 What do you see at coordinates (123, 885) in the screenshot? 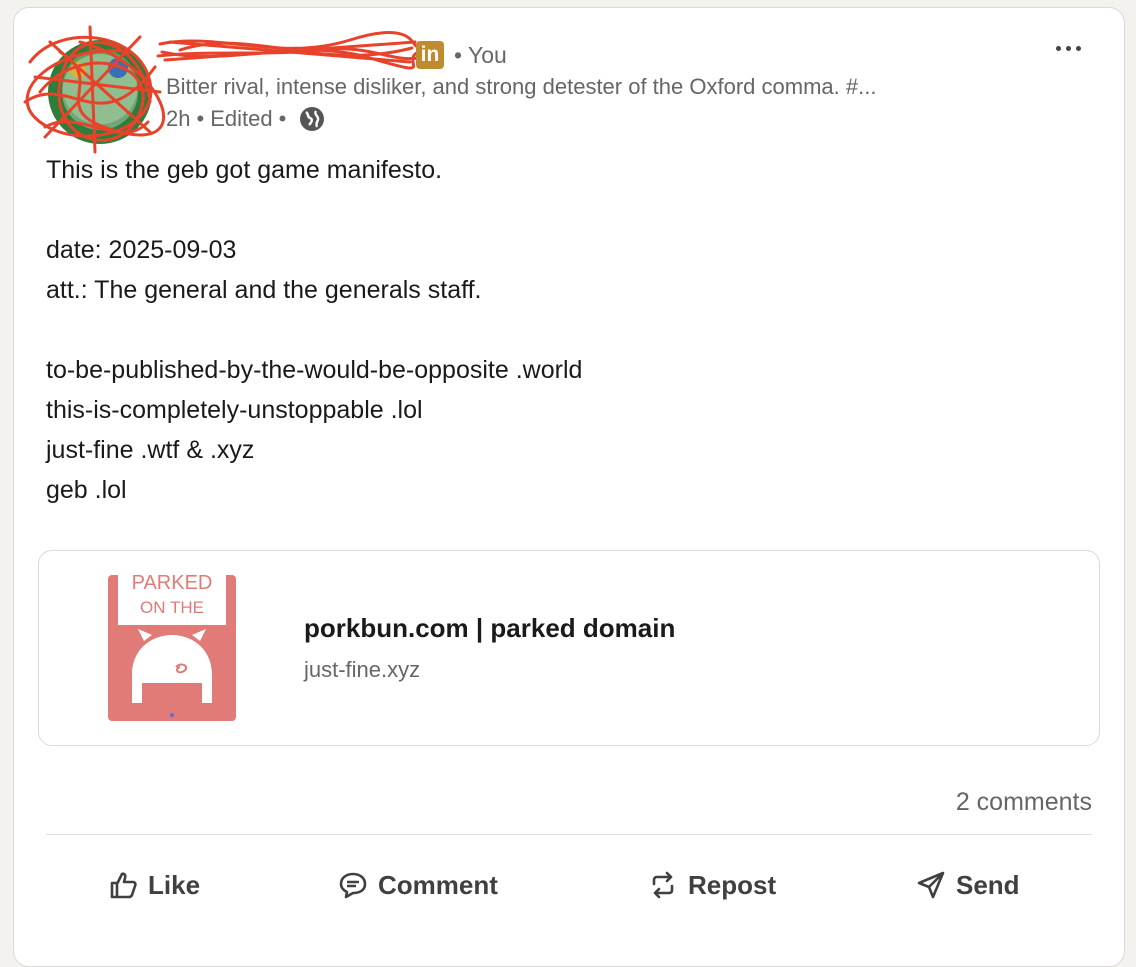
I see `thumbs-up-icon` at bounding box center [123, 885].